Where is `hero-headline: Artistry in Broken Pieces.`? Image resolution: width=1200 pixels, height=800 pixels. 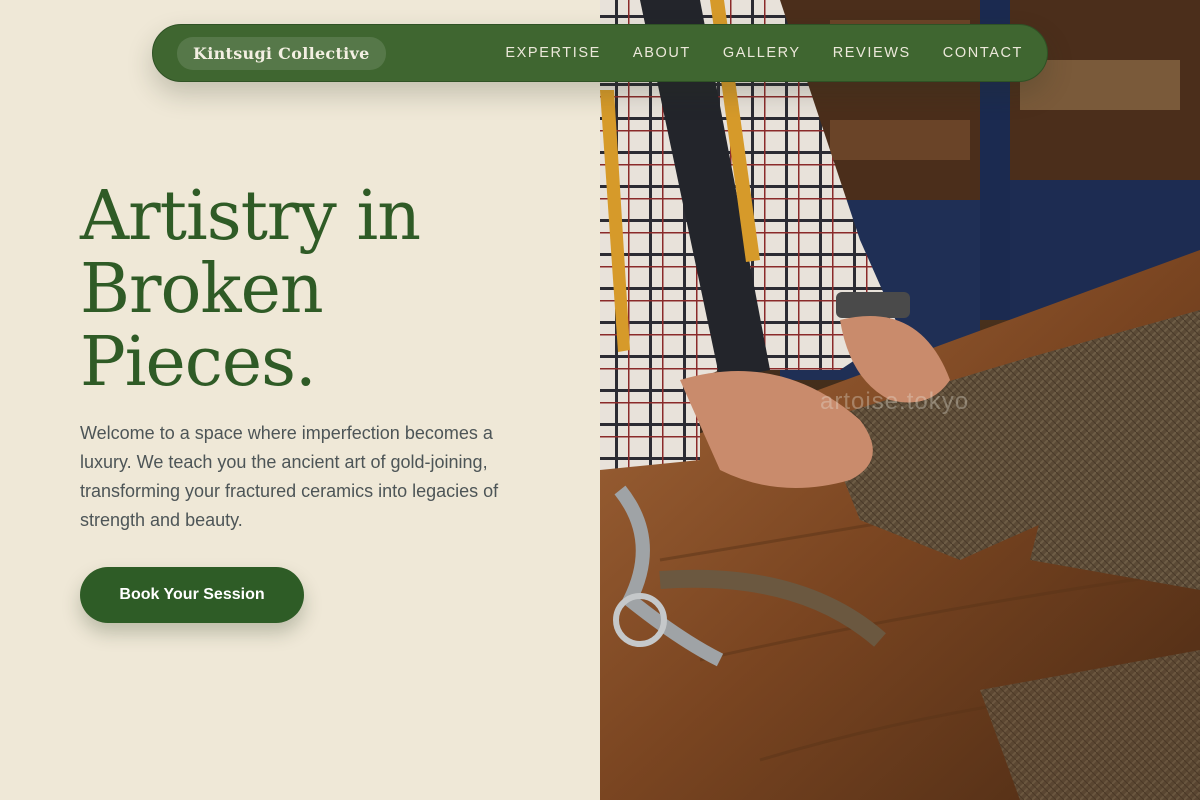 hero-headline: Artistry in Broken Pieces. is located at coordinates (250, 289).